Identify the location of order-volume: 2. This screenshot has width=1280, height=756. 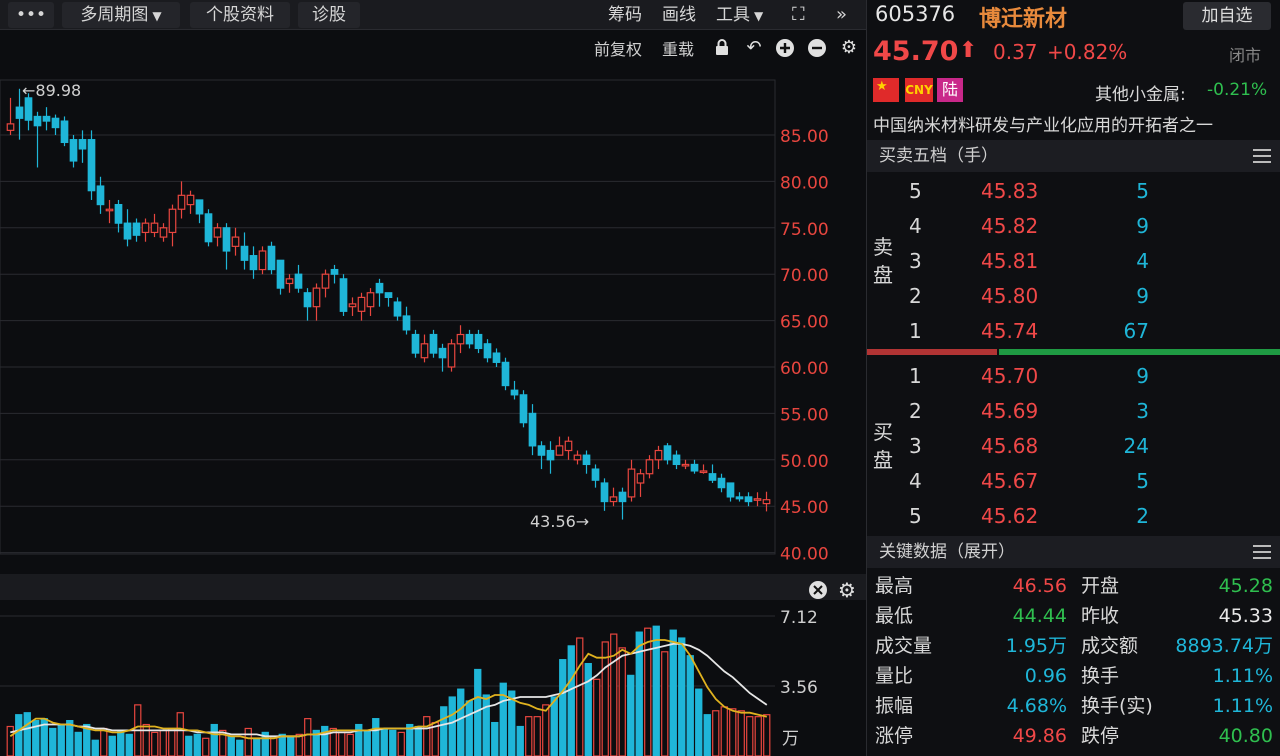
(1142, 516).